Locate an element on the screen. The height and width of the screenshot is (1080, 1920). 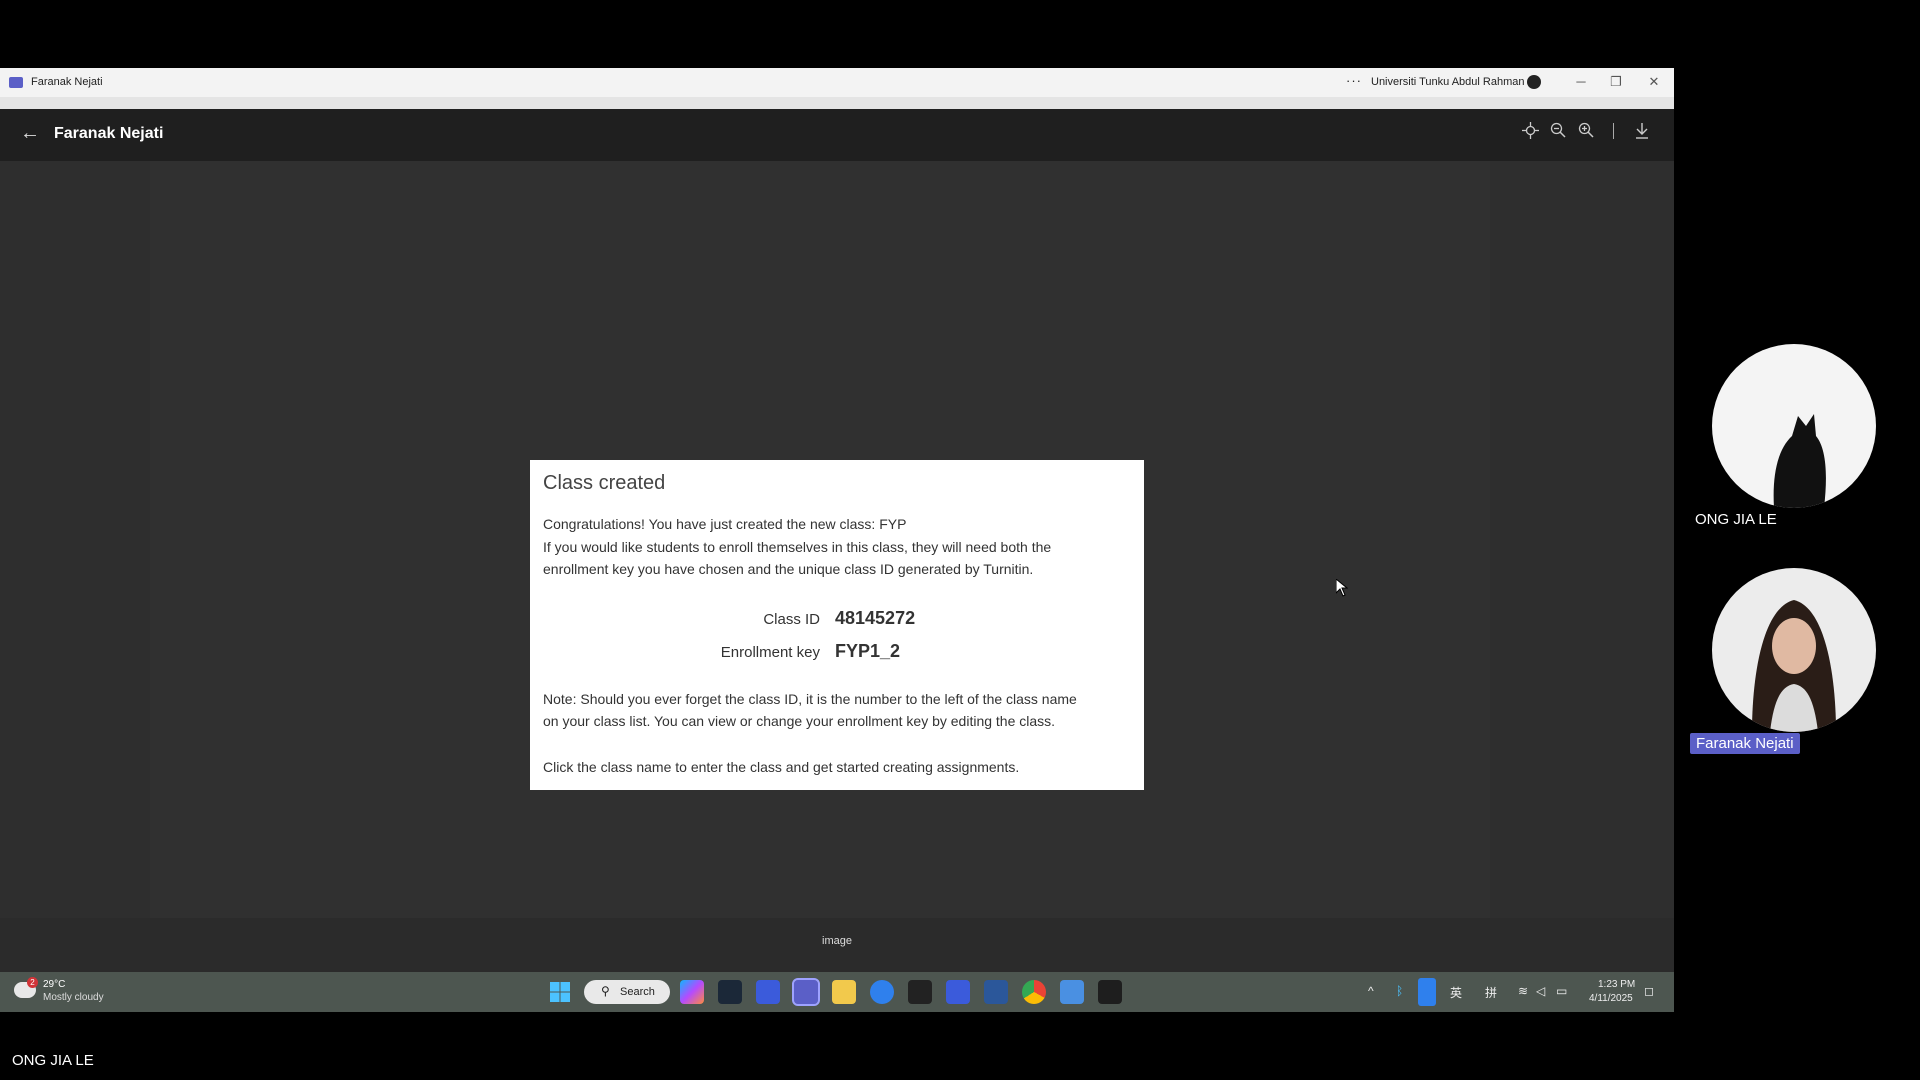
participant-name-2: Faranak Nejati is located at coordinates (1745, 743).